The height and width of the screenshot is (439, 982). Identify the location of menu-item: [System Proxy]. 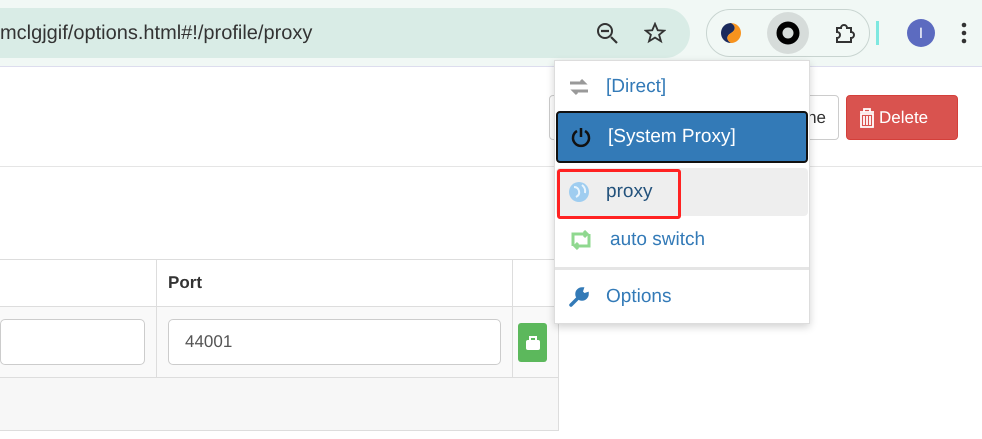
(682, 137).